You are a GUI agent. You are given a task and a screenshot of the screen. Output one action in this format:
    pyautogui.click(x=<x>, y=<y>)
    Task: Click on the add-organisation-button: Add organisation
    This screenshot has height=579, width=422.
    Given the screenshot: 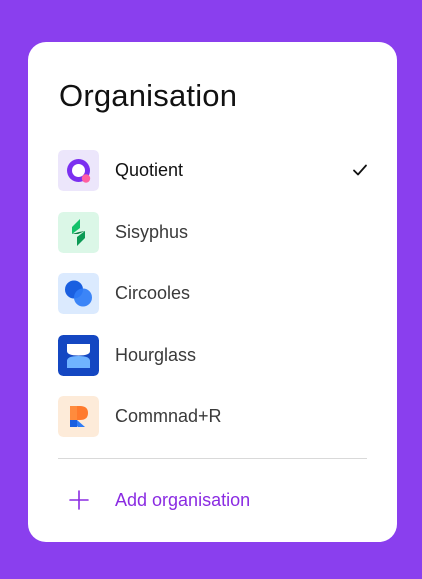 What is the action you would take?
    pyautogui.click(x=213, y=500)
    